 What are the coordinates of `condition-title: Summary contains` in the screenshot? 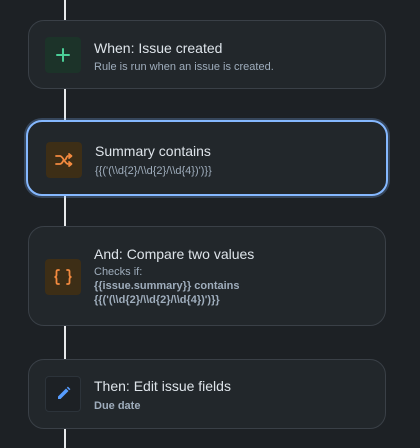 It's located at (153, 151).